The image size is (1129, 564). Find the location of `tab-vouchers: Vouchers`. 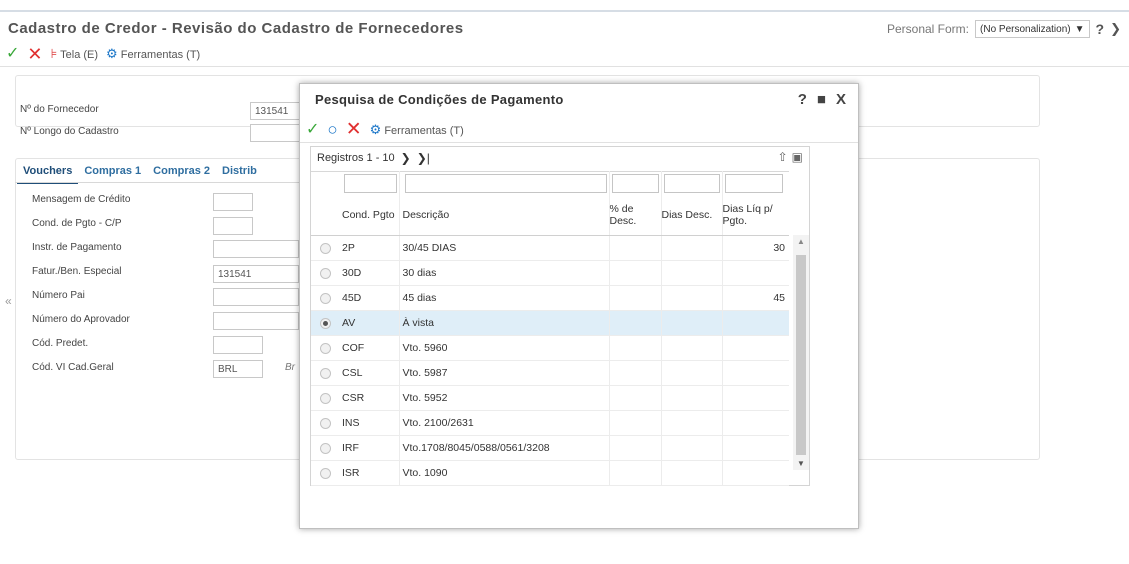

tab-vouchers: Vouchers is located at coordinates (48, 172).